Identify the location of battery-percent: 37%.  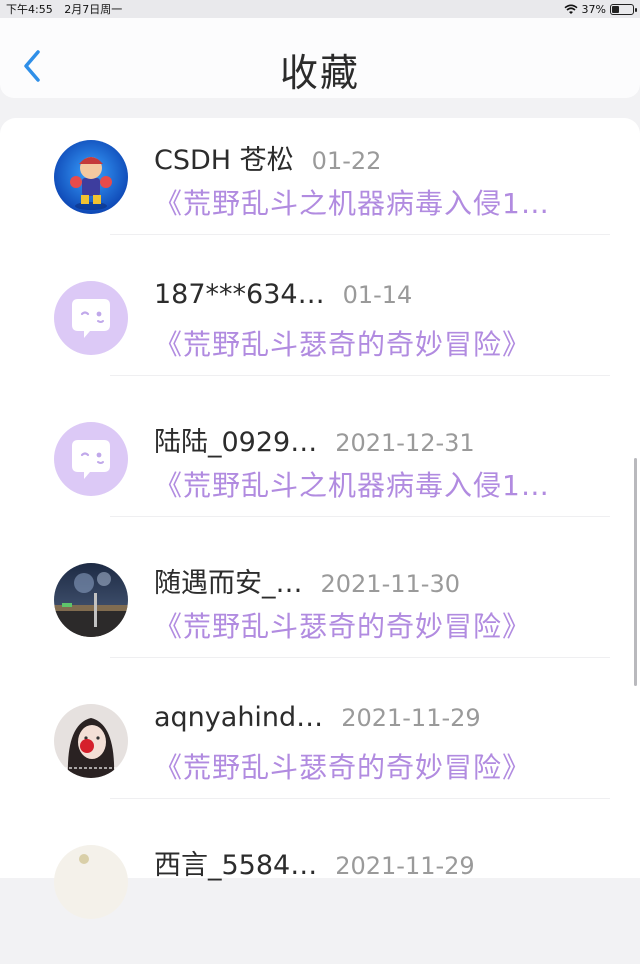
(593, 9).